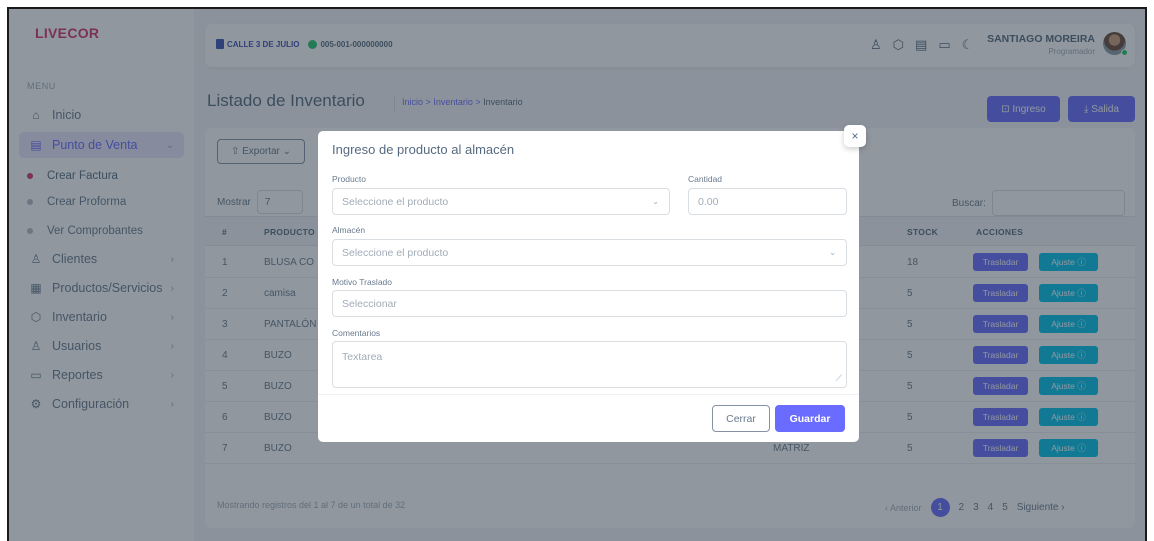  What do you see at coordinates (349, 230) in the screenshot?
I see `almacen-label: Almacén` at bounding box center [349, 230].